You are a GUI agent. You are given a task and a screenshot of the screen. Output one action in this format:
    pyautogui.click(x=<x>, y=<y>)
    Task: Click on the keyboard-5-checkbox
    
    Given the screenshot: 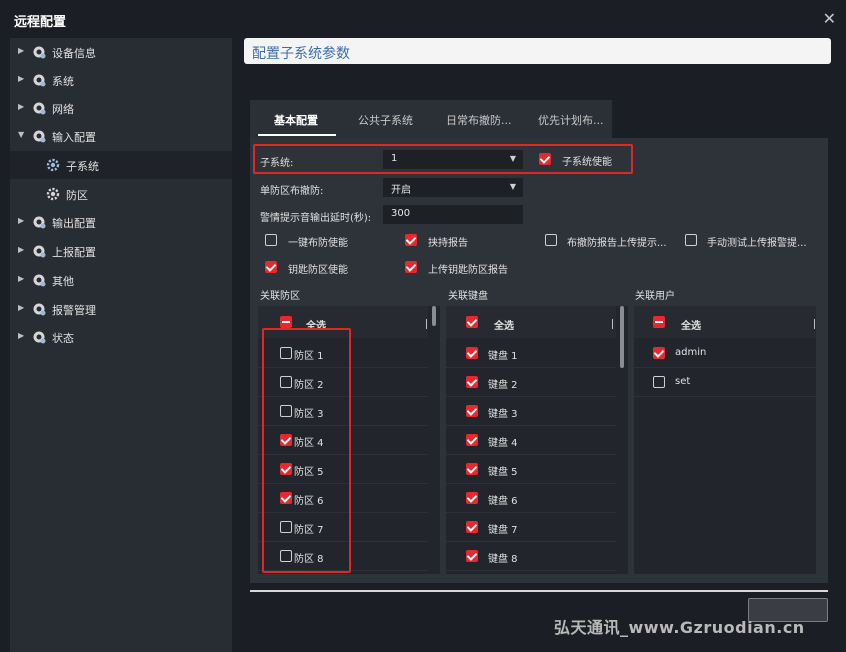 What is the action you would take?
    pyautogui.click(x=472, y=469)
    